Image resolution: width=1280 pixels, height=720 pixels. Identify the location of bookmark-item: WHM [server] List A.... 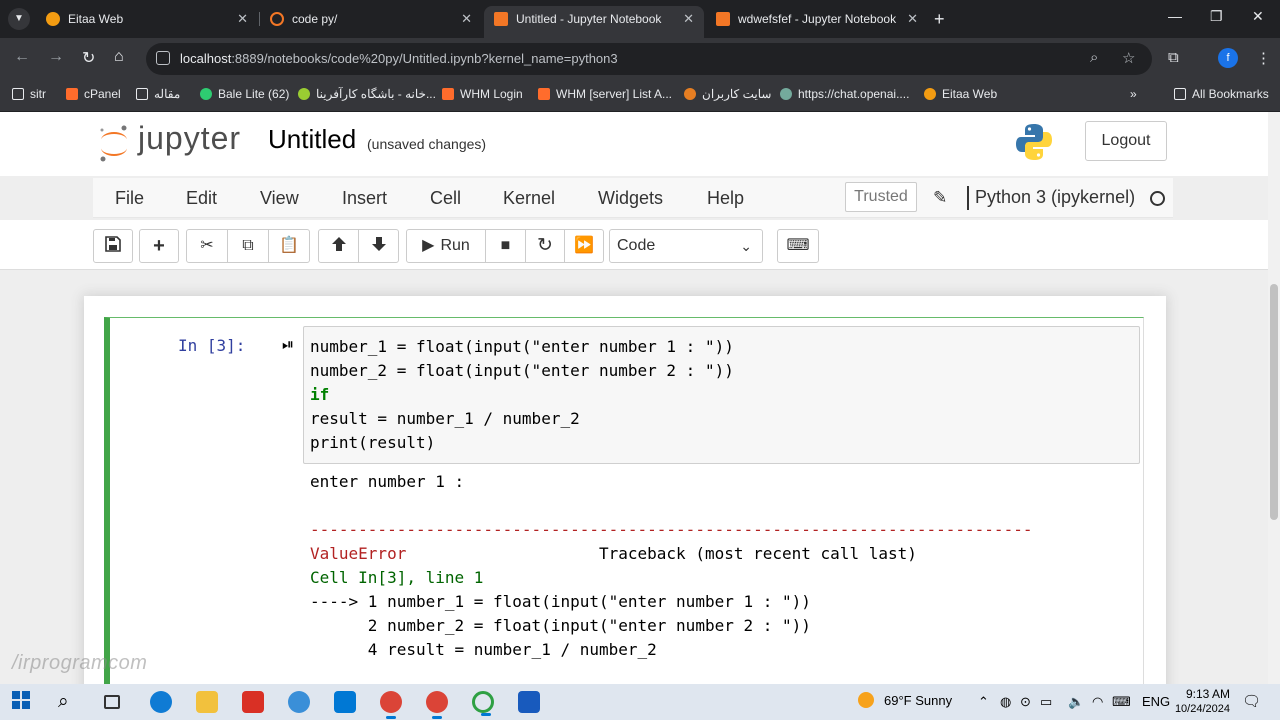
(605, 94).